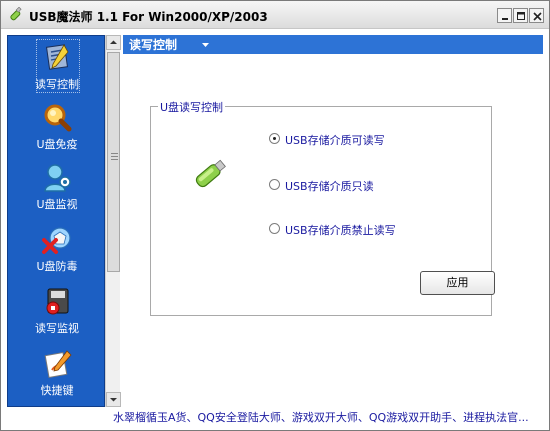 The width and height of the screenshot is (550, 431). I want to click on chevron-down-icon, so click(205, 46).